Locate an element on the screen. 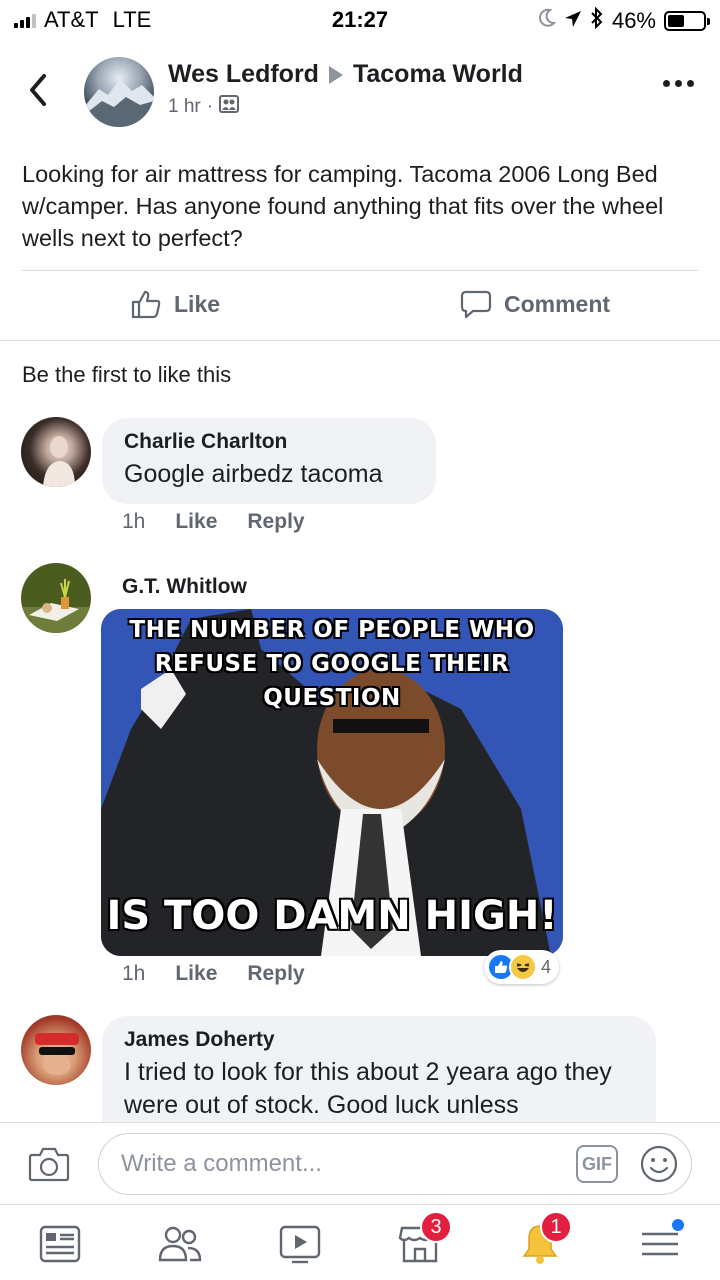  mountain-photo is located at coordinates (119, 103).